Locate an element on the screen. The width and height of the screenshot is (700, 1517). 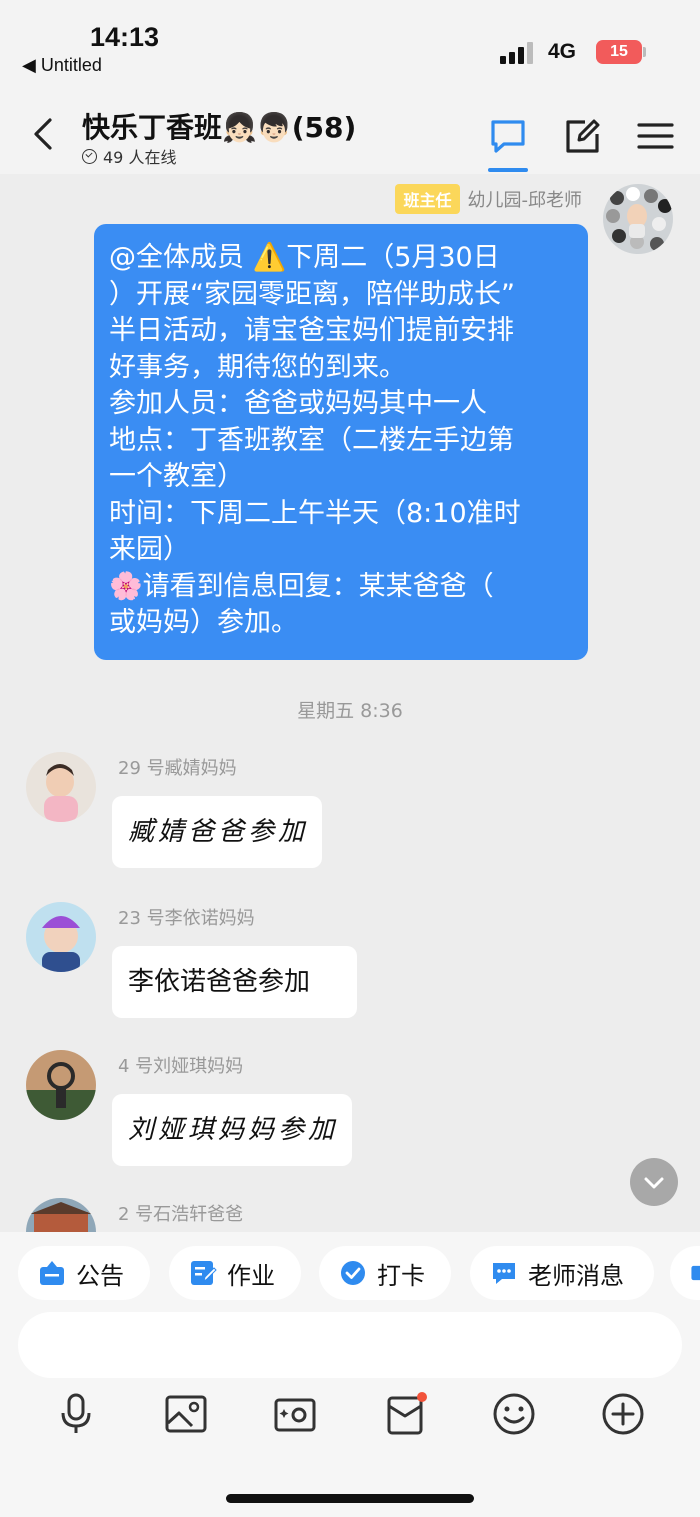
message-line: 时间：下周二上午半天（8:10准时 is located at coordinates (315, 513).